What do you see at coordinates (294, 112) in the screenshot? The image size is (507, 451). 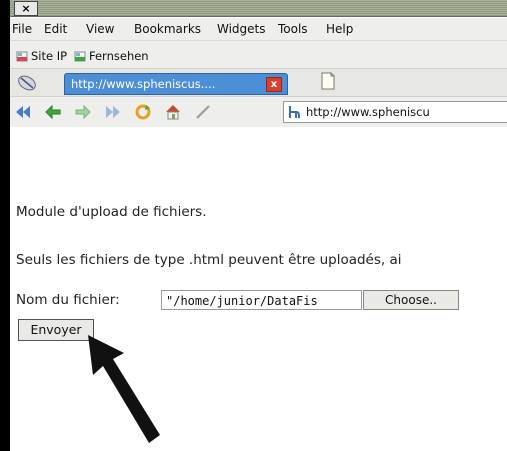 I see `site-favicon-icon` at bounding box center [294, 112].